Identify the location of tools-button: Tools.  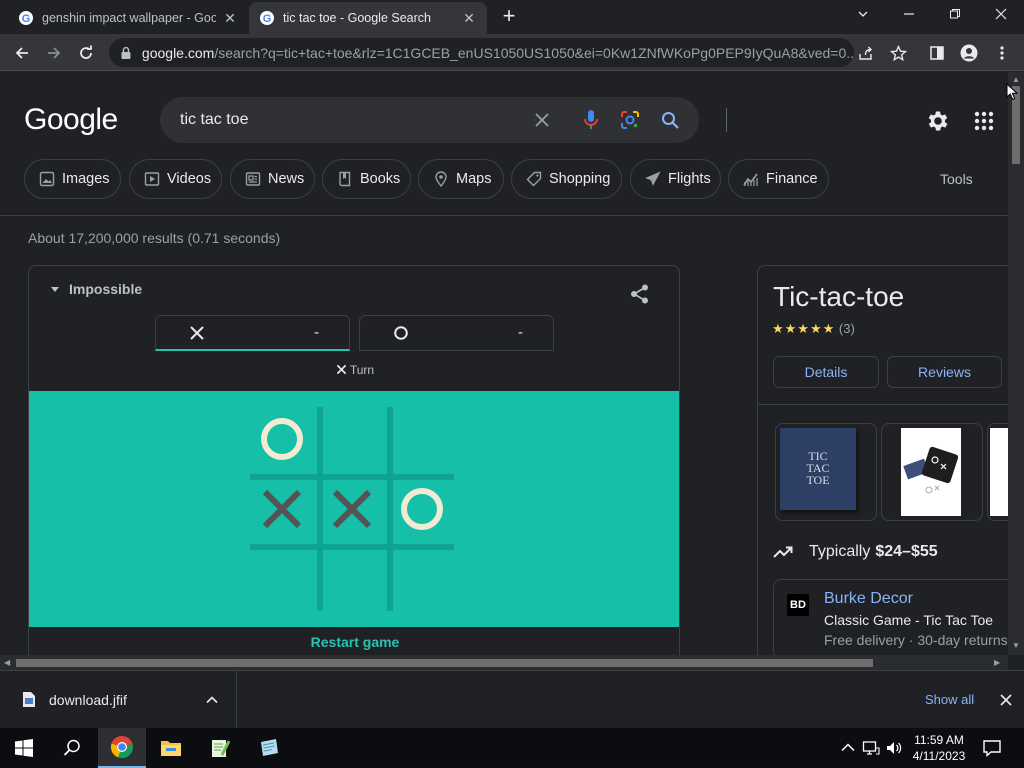
(956, 179).